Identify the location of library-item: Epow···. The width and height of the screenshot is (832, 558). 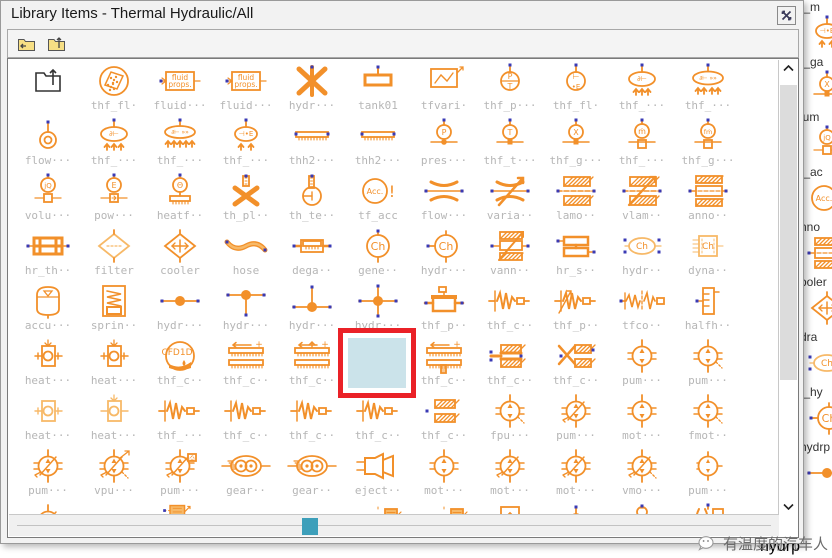
(114, 199).